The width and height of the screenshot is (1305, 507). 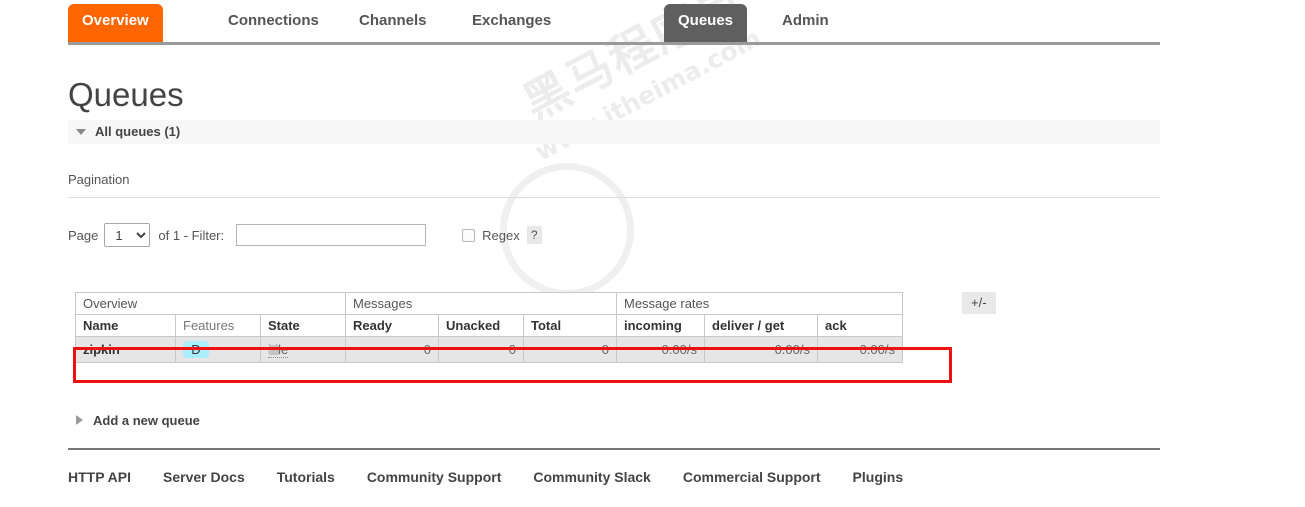 I want to click on queue-ready: 0, so click(x=392, y=349).